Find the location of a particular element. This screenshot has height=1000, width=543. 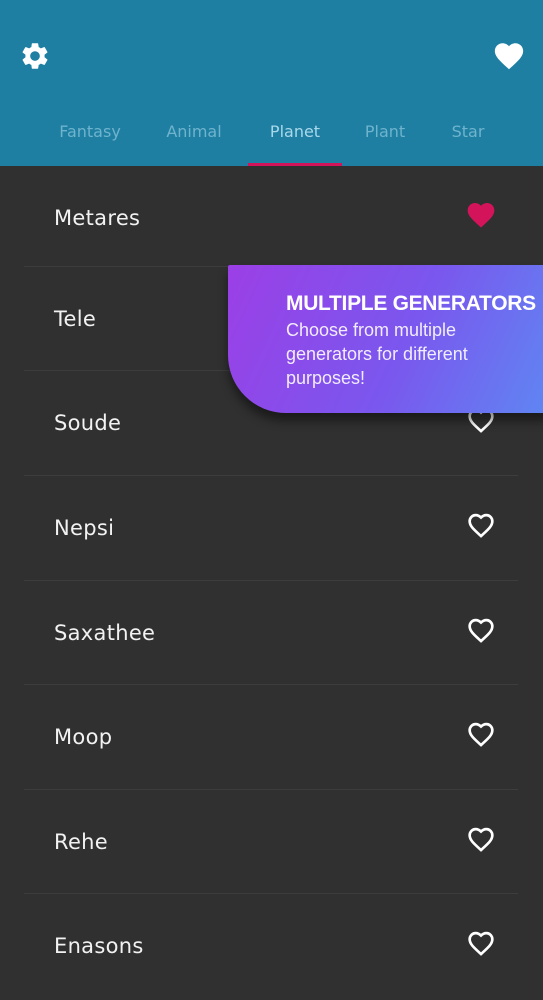

tab-fantasy: Fantasy is located at coordinates (90, 131).